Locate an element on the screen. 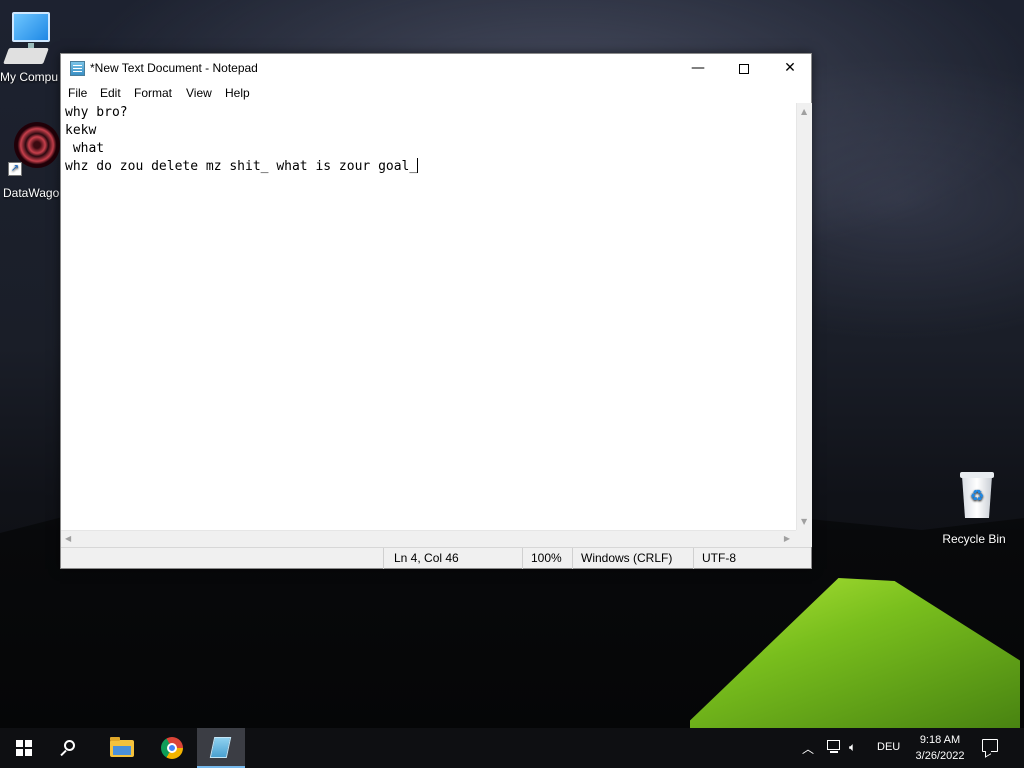 The height and width of the screenshot is (768, 1024). scroll-down-icon: ▼ is located at coordinates (804, 521).